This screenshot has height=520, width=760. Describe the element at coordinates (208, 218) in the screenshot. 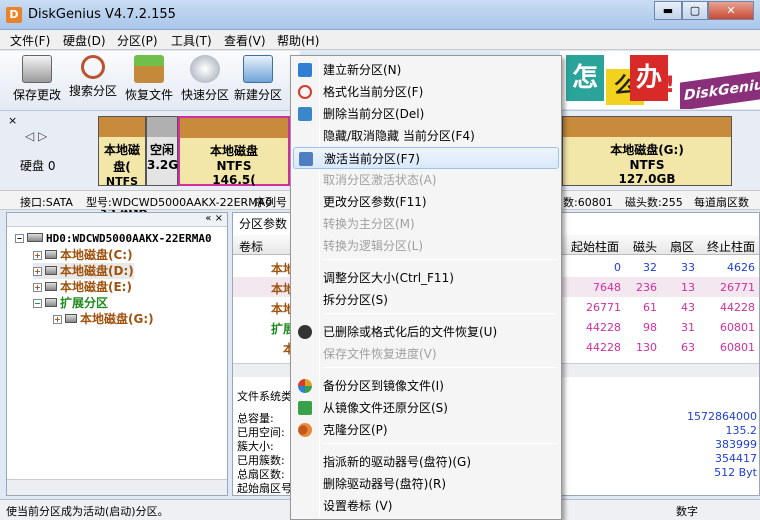

I see `collapse-icon: «` at that location.